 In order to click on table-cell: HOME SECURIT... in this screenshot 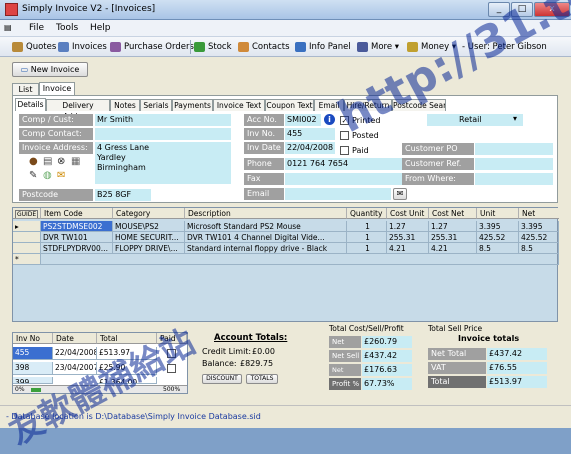, I will do `click(149, 237)`.